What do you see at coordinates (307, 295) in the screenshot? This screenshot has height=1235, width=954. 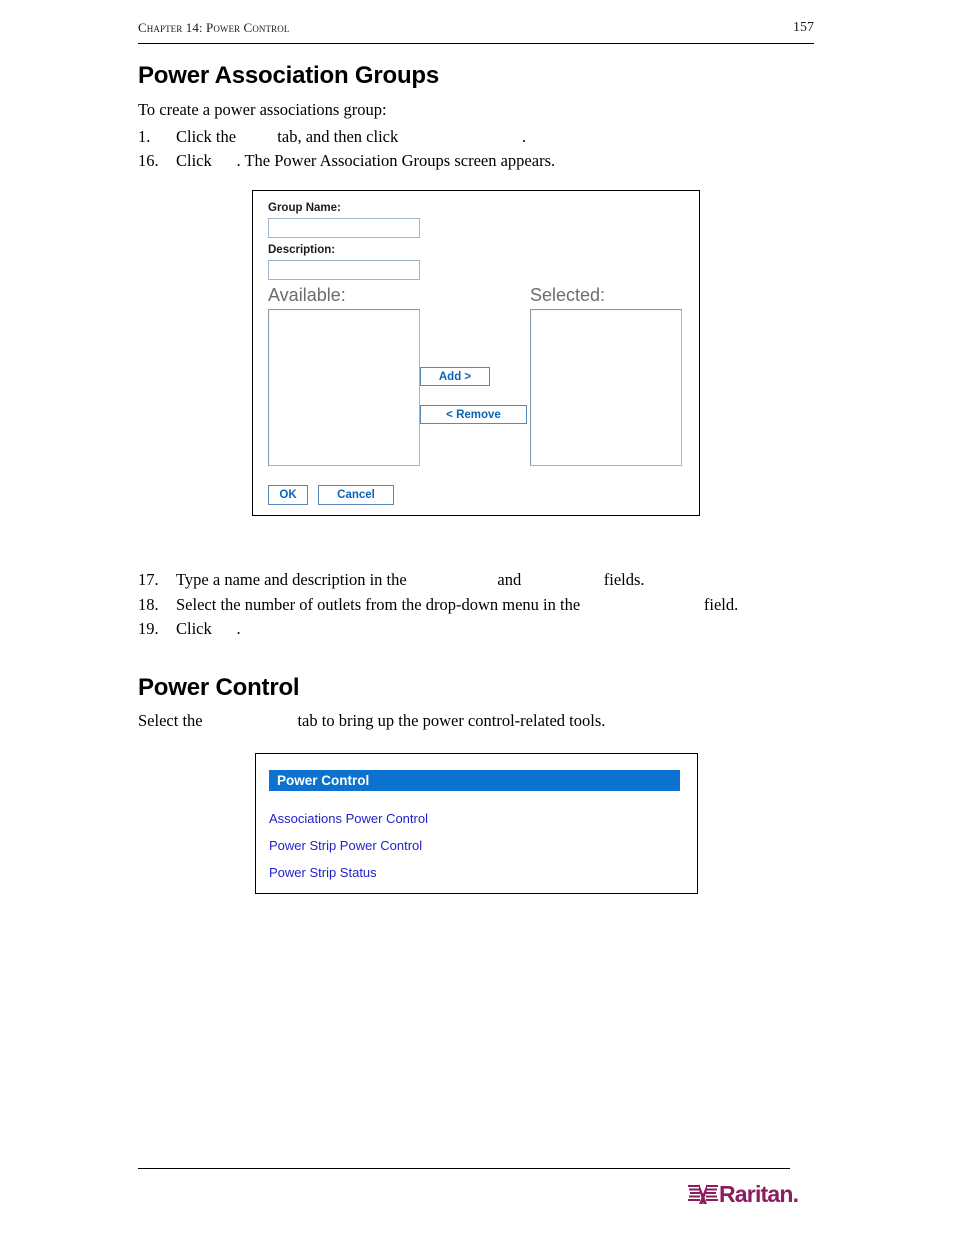 I see `available-list-label: Available:` at bounding box center [307, 295].